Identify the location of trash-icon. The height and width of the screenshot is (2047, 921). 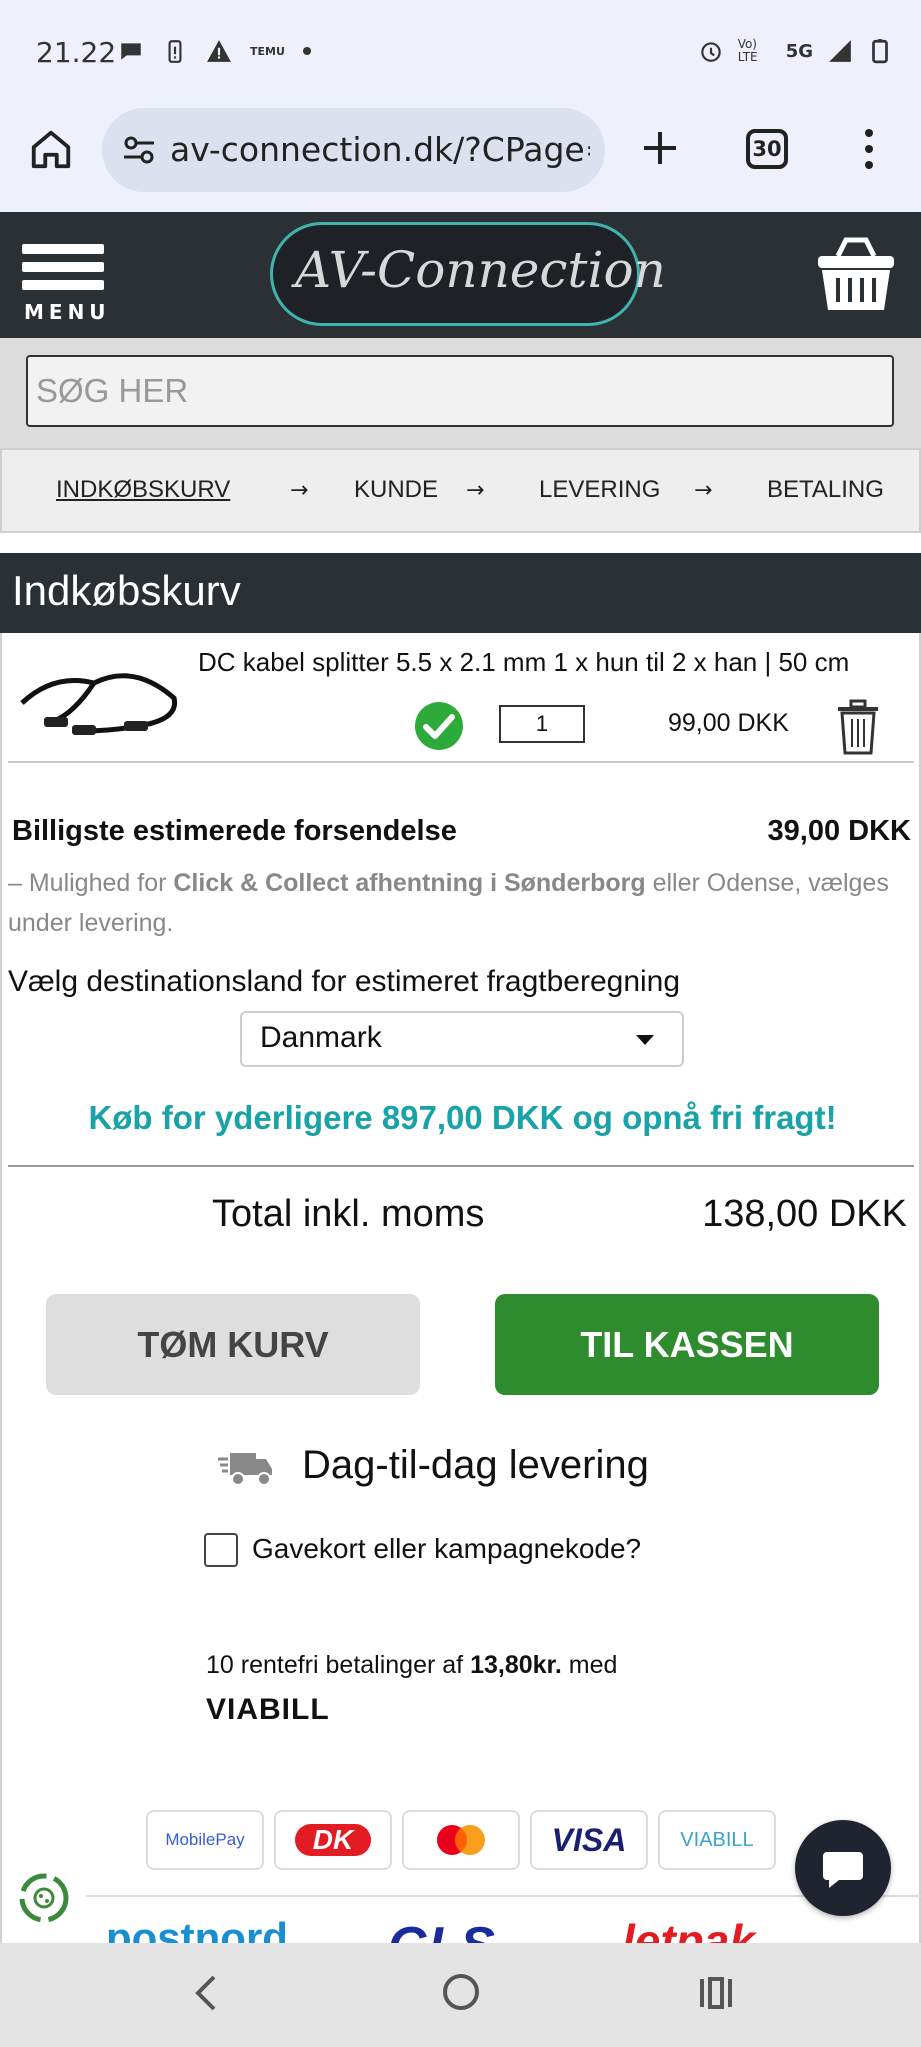
(858, 727).